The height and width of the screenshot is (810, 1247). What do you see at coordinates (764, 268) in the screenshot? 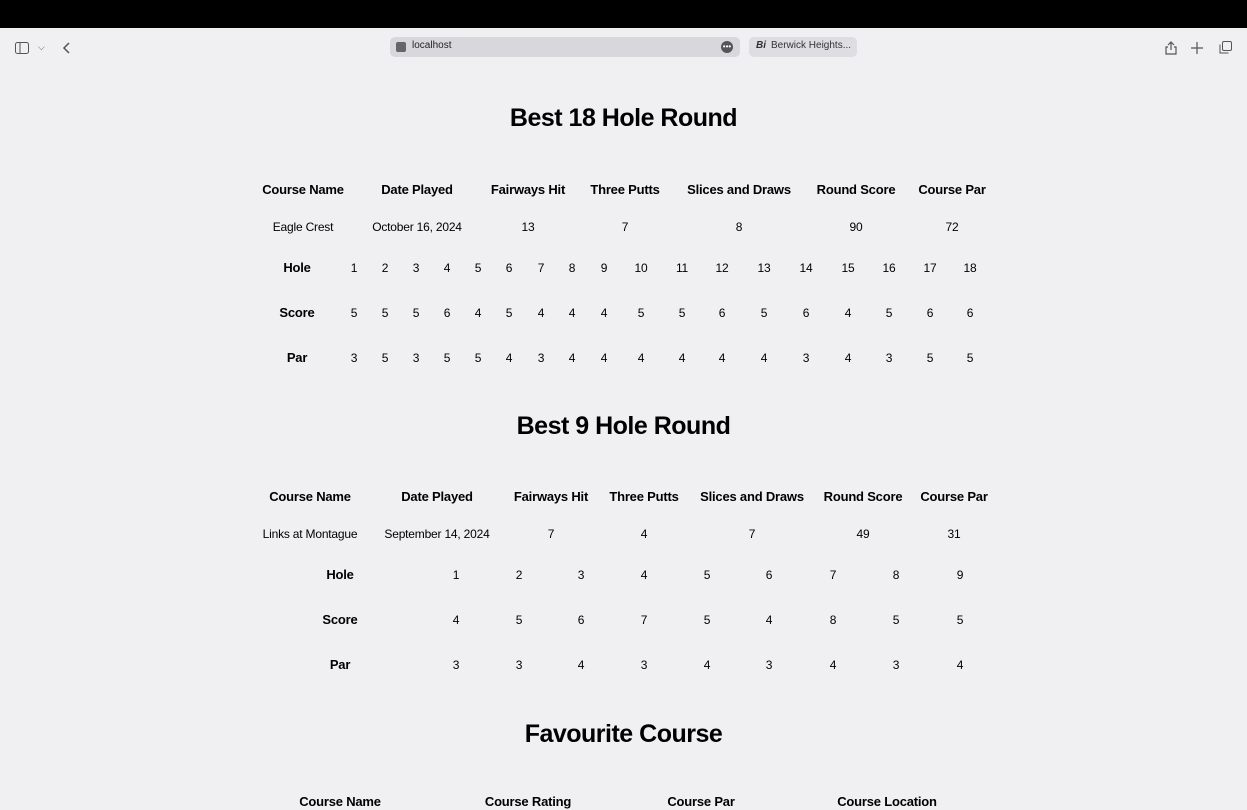
I see `hole-cell: 13` at bounding box center [764, 268].